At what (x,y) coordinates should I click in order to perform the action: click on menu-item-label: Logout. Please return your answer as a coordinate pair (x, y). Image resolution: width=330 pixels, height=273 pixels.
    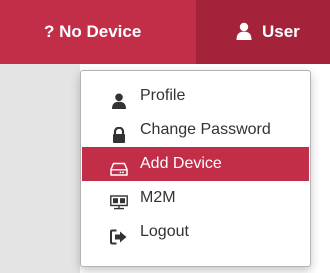
    Looking at the image, I should click on (164, 231).